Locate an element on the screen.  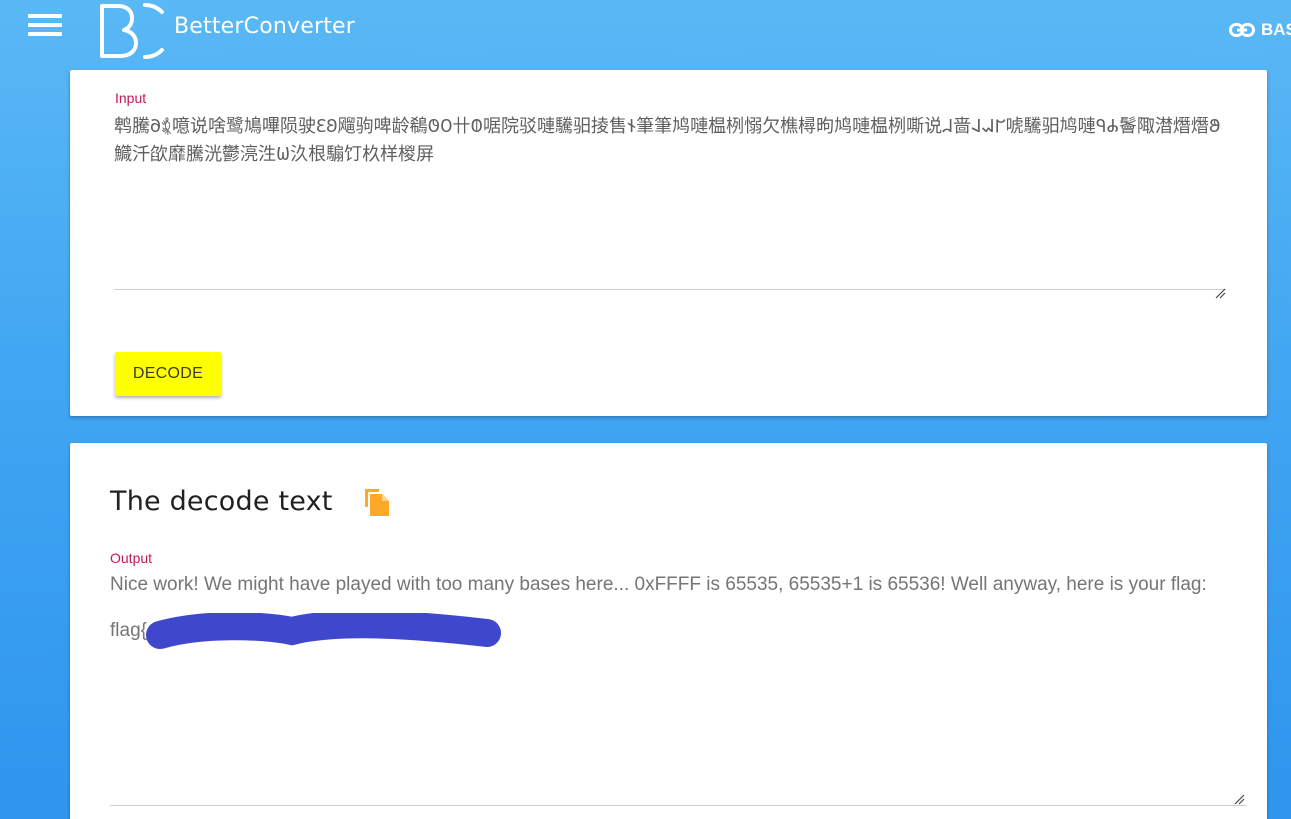
flag-line: flag{ is located at coordinates (678, 631).